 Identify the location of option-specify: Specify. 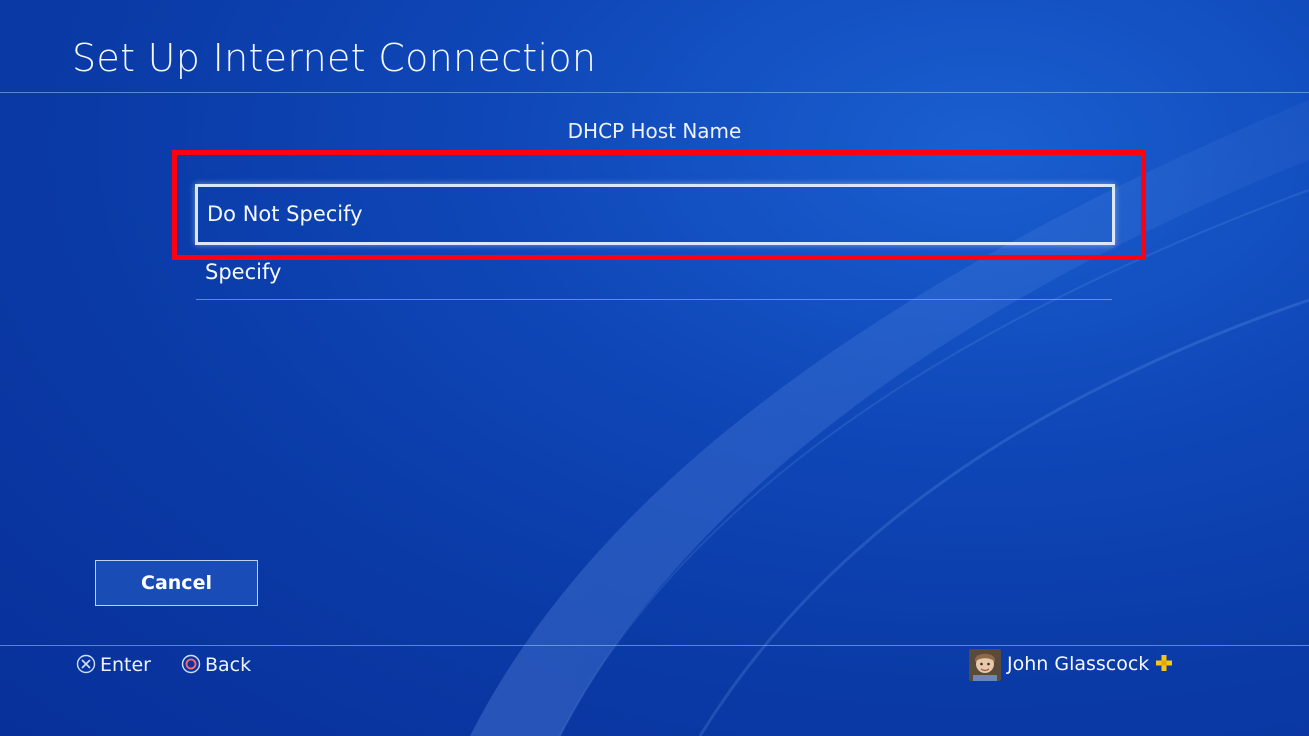
(654, 274).